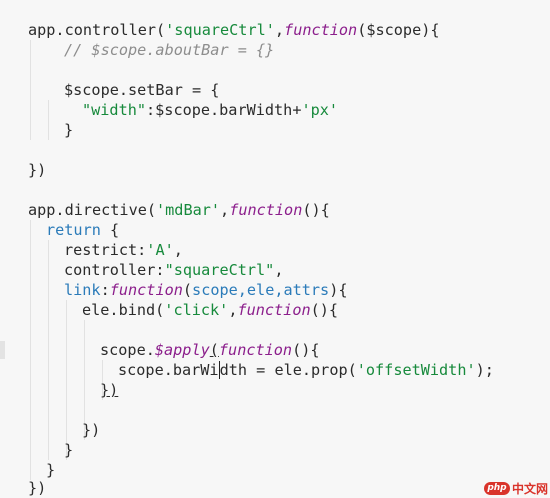 This screenshot has height=498, width=550. I want to click on code-line-19: }), so click(37, 488).